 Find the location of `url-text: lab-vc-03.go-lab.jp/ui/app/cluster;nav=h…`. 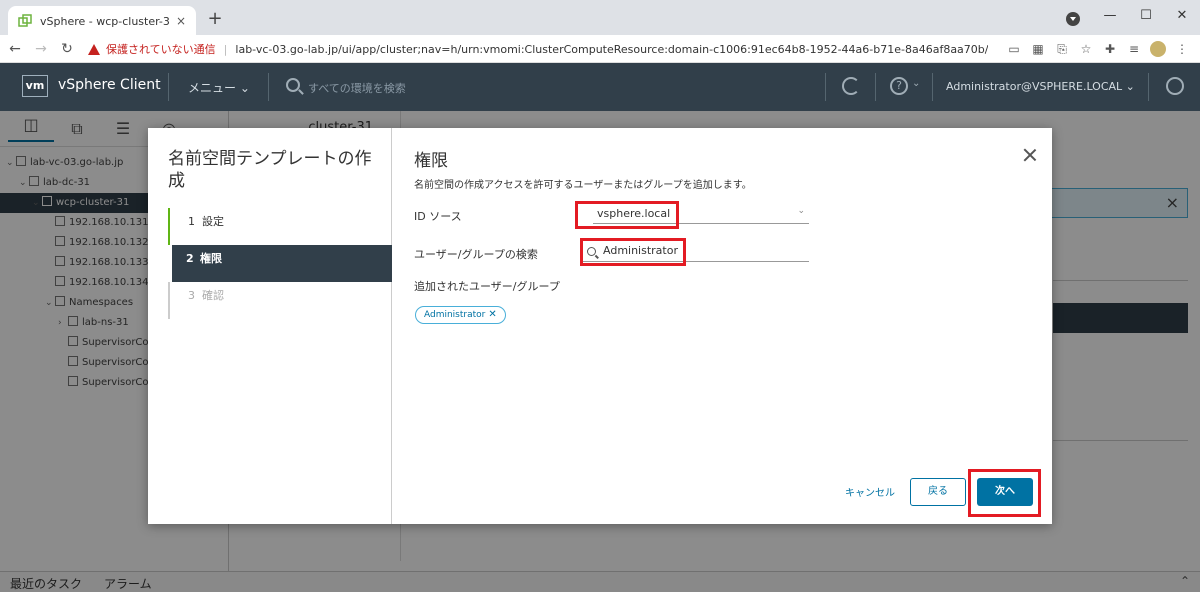

url-text: lab-vc-03.go-lab.jp/ui/app/cluster;nav=h… is located at coordinates (611, 49).